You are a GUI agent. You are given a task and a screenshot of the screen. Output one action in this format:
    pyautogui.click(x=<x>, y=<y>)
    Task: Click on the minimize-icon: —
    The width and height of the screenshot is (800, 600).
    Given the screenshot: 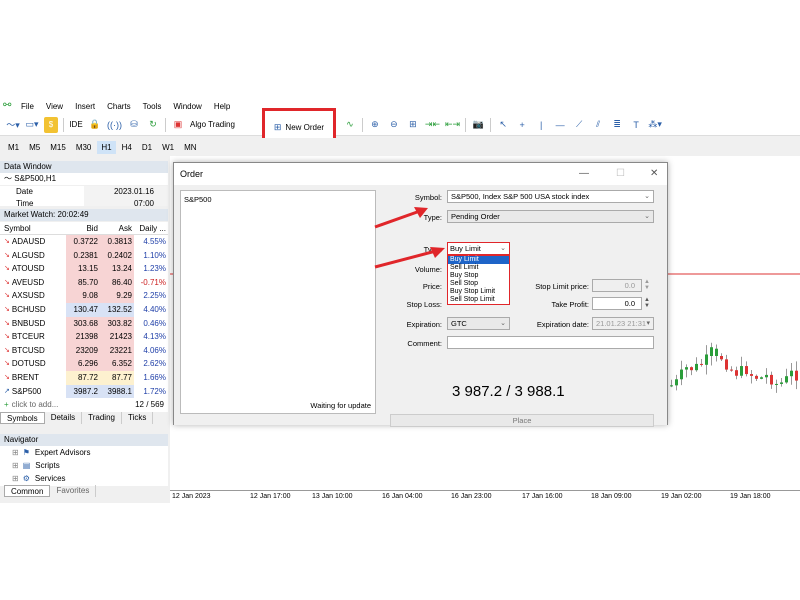 What is the action you would take?
    pyautogui.click(x=584, y=174)
    